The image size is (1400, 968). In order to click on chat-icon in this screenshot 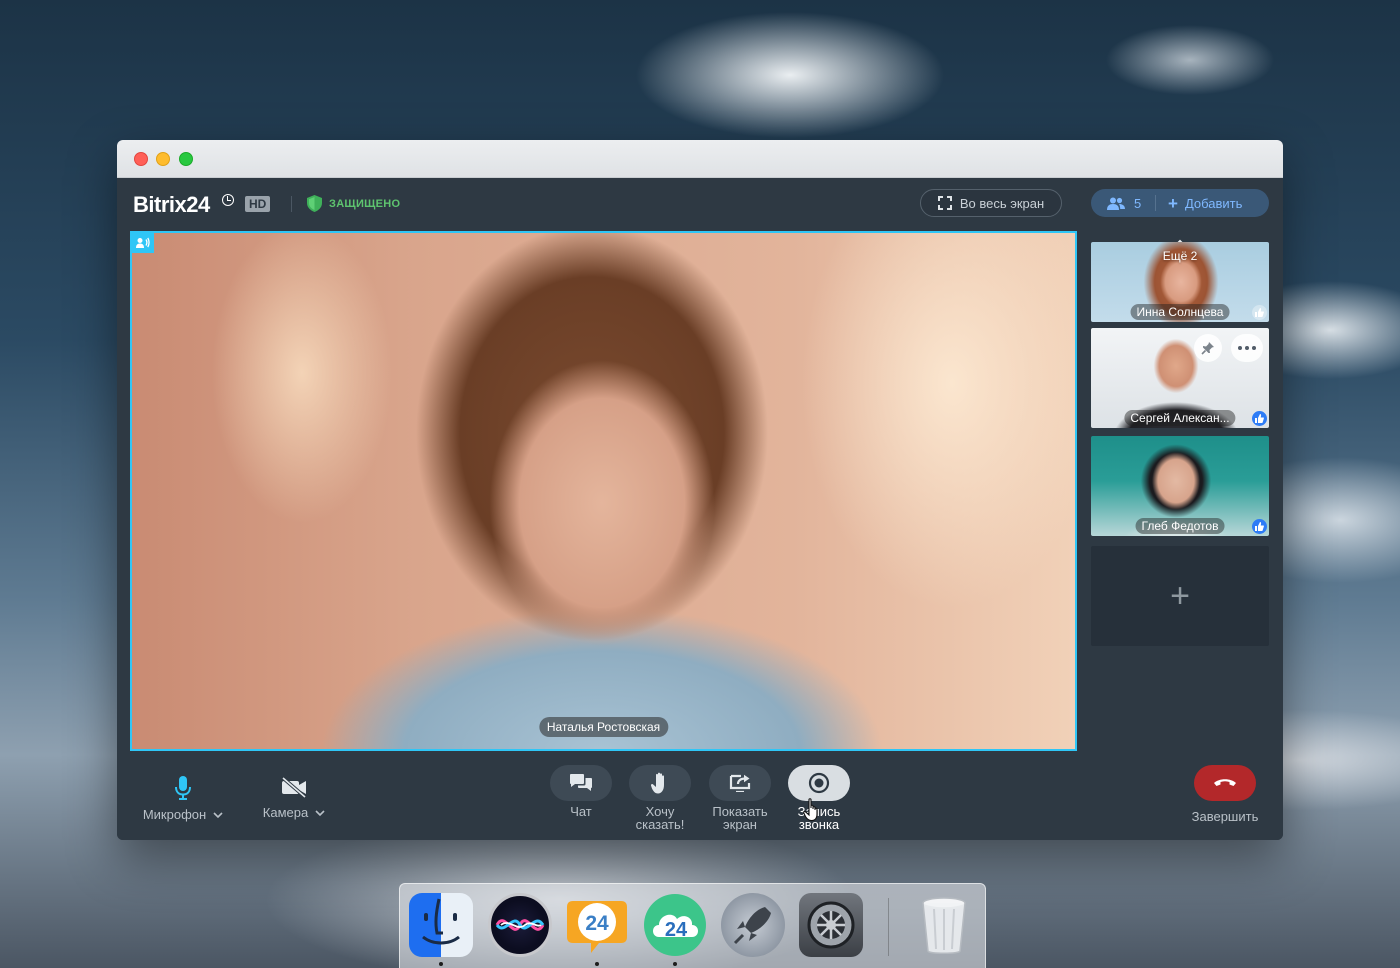, I will do `click(581, 782)`.